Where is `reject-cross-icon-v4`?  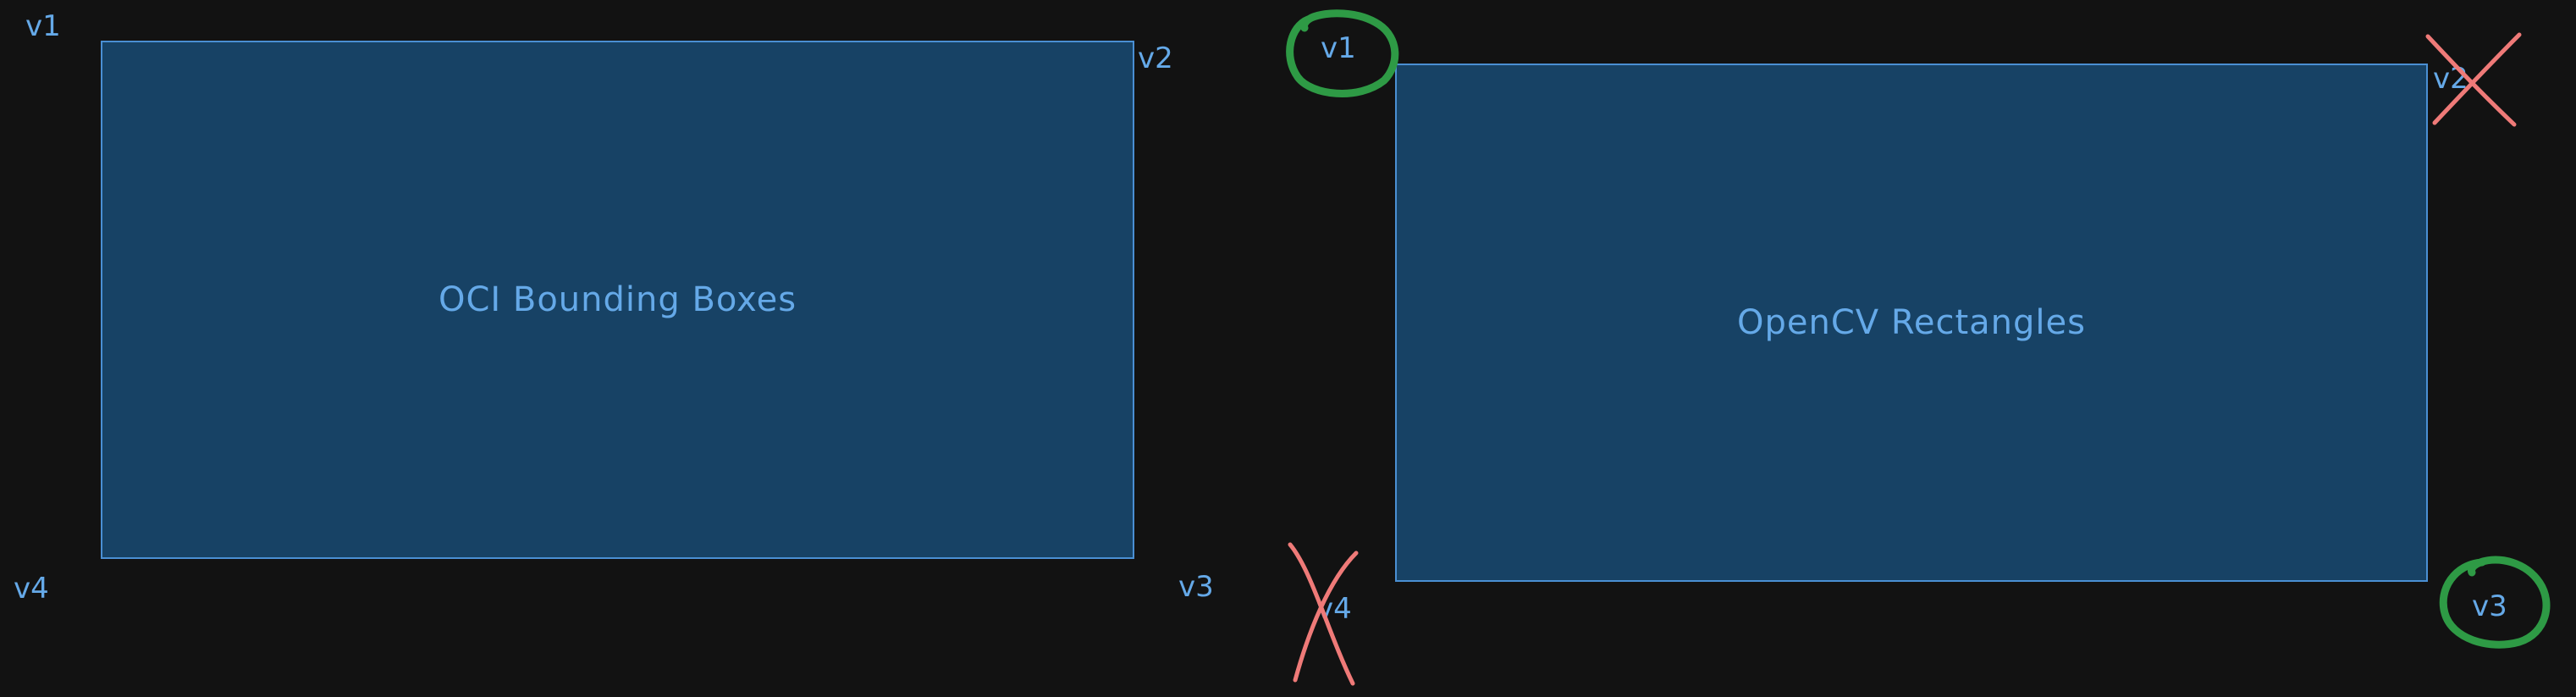 reject-cross-icon-v4 is located at coordinates (1324, 614).